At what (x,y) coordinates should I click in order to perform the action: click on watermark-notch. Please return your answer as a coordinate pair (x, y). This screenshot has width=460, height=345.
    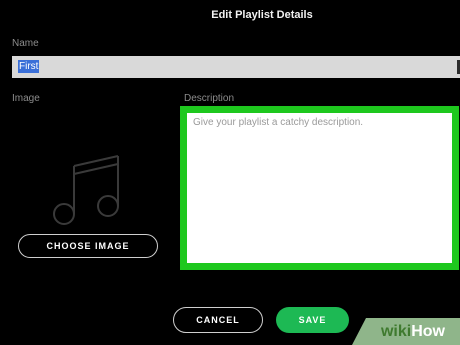
    Looking at the image, I should click on (359, 331).